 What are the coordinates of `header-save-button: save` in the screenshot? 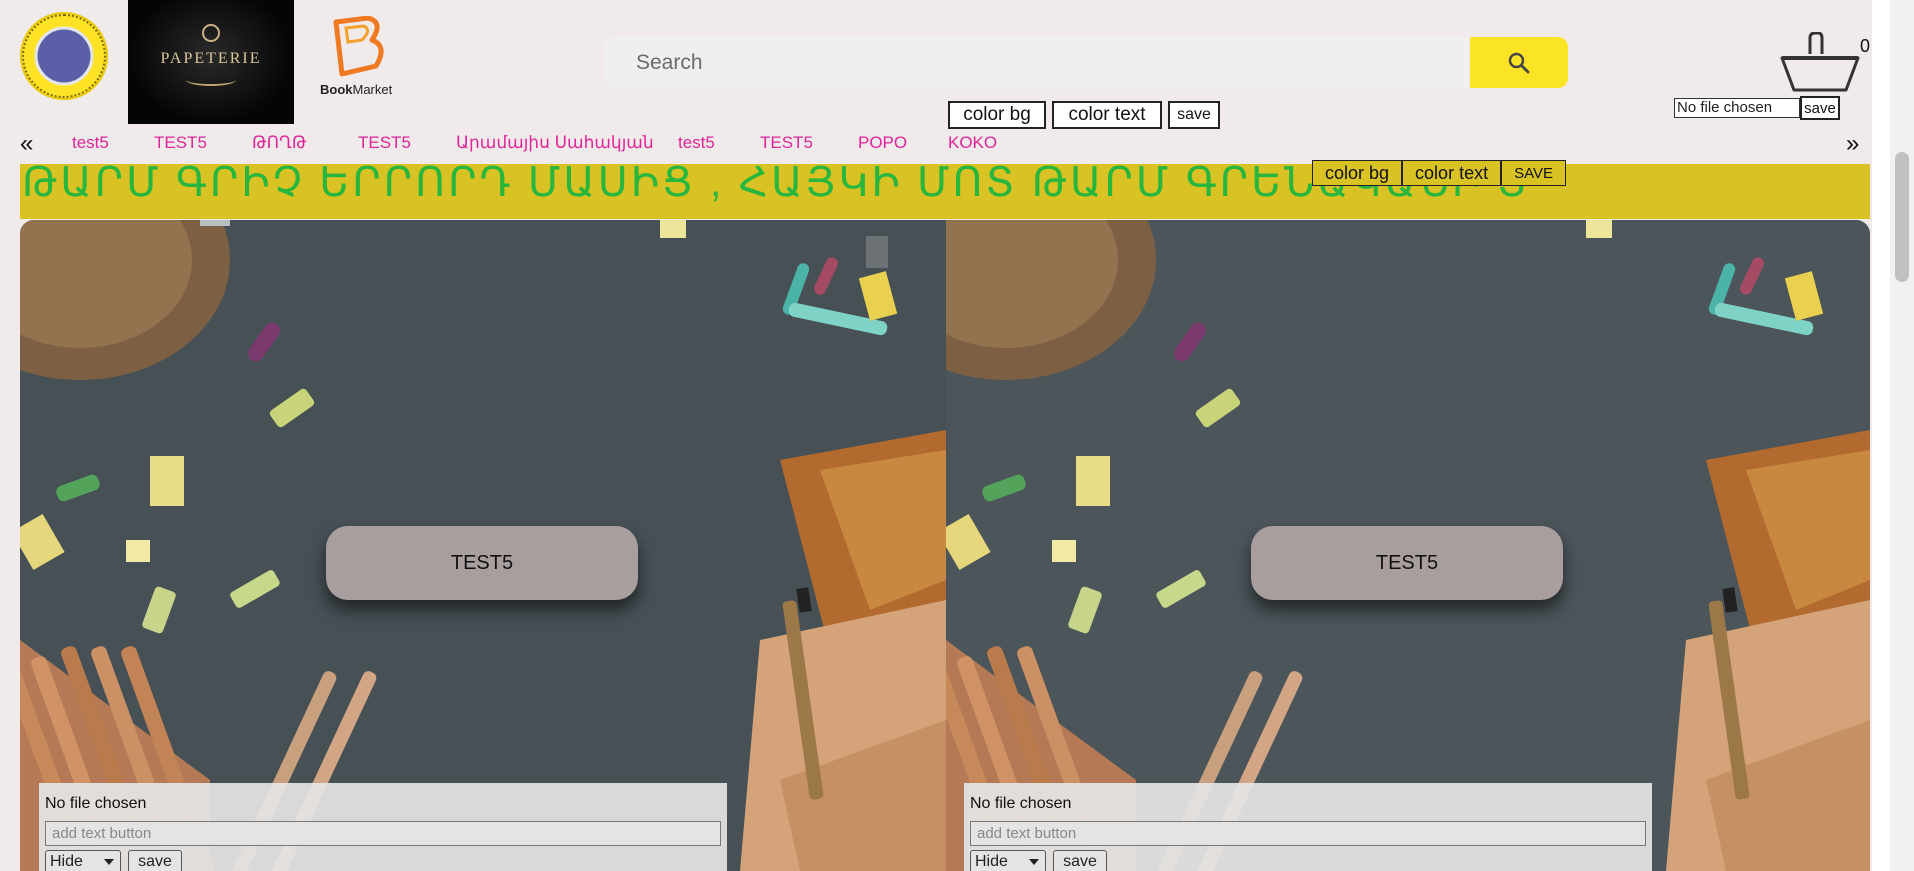 It's located at (1194, 115).